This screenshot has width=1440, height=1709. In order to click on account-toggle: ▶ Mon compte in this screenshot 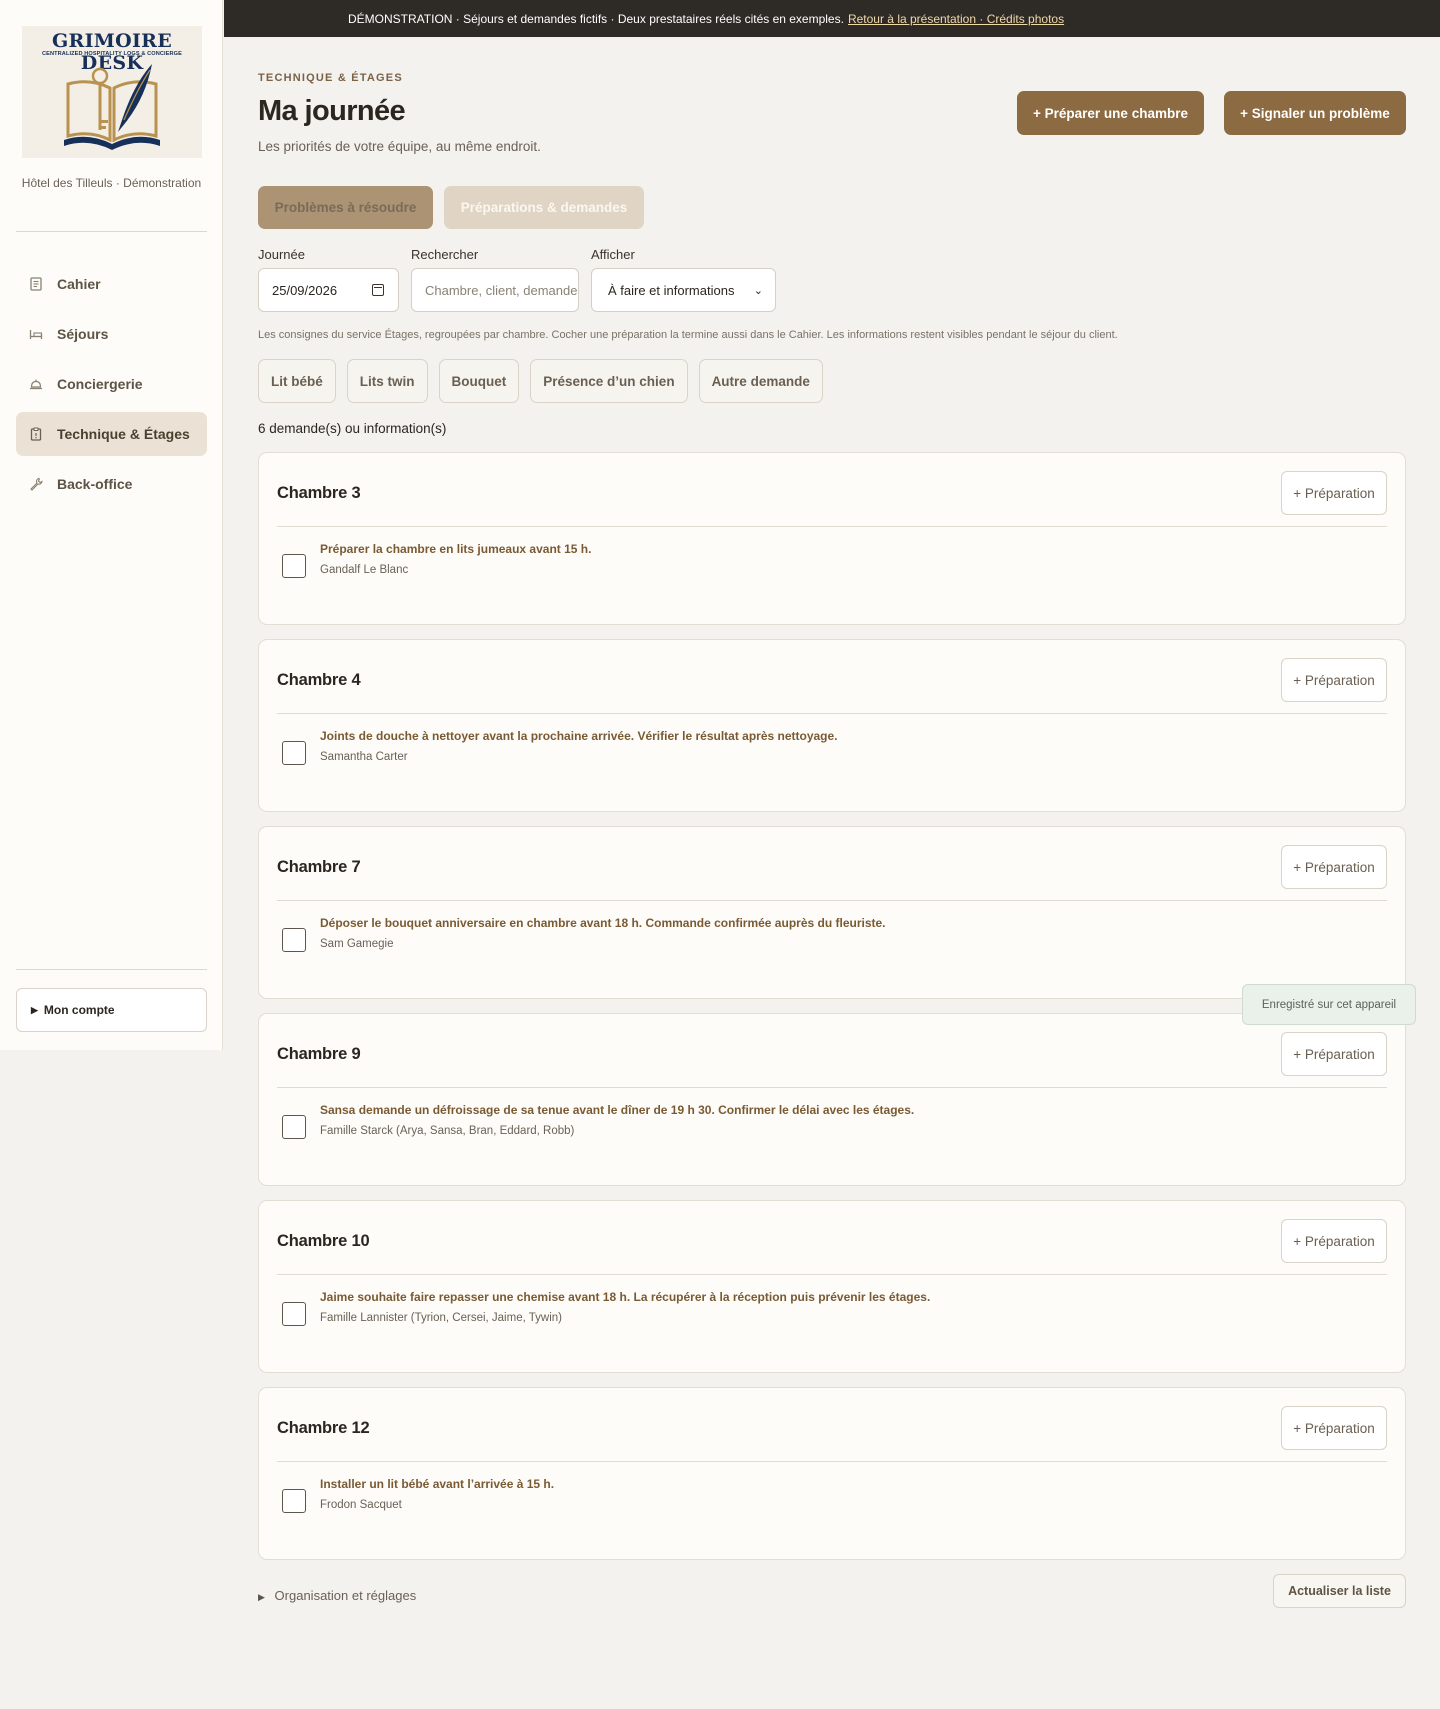, I will do `click(111, 1010)`.